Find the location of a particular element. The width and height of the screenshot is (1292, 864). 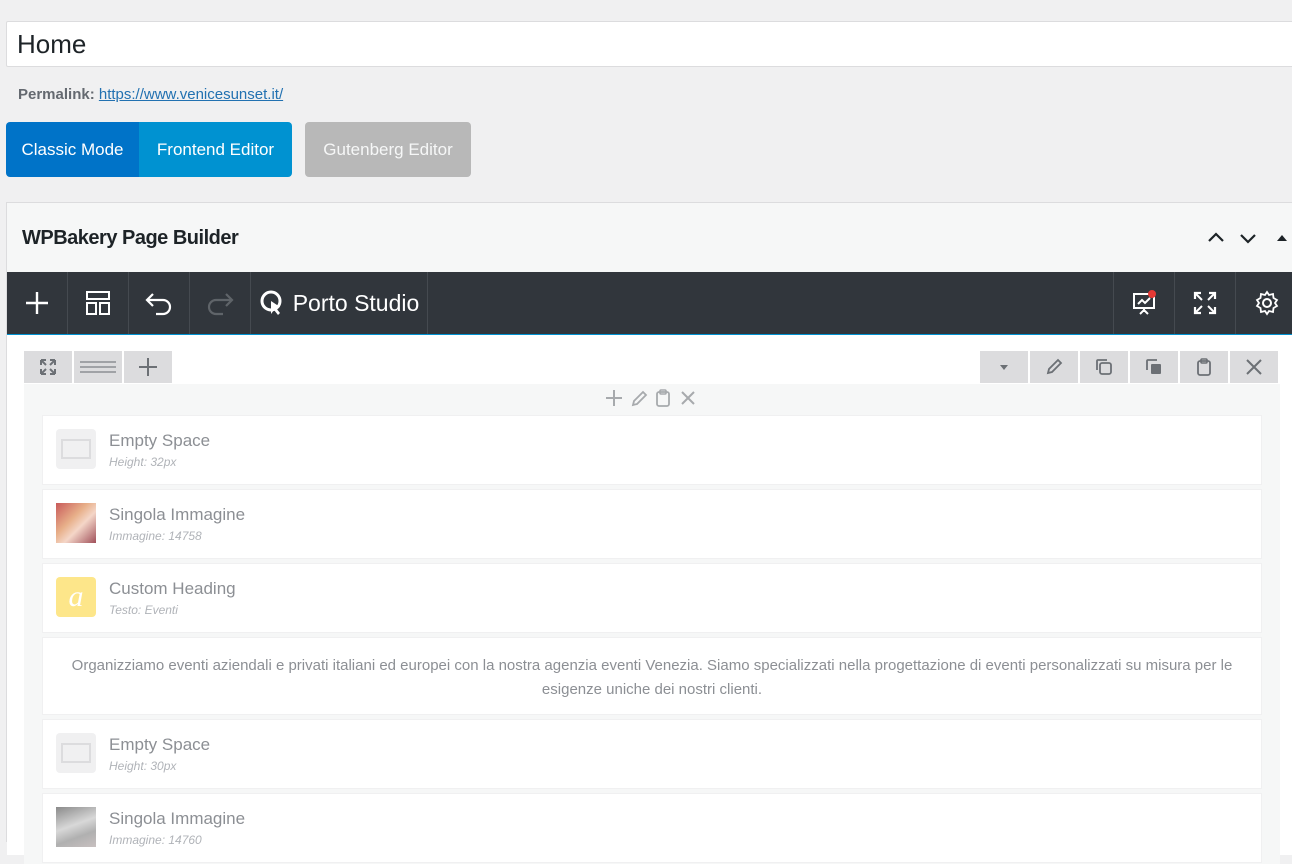

row-delete-button is located at coordinates (1254, 367).